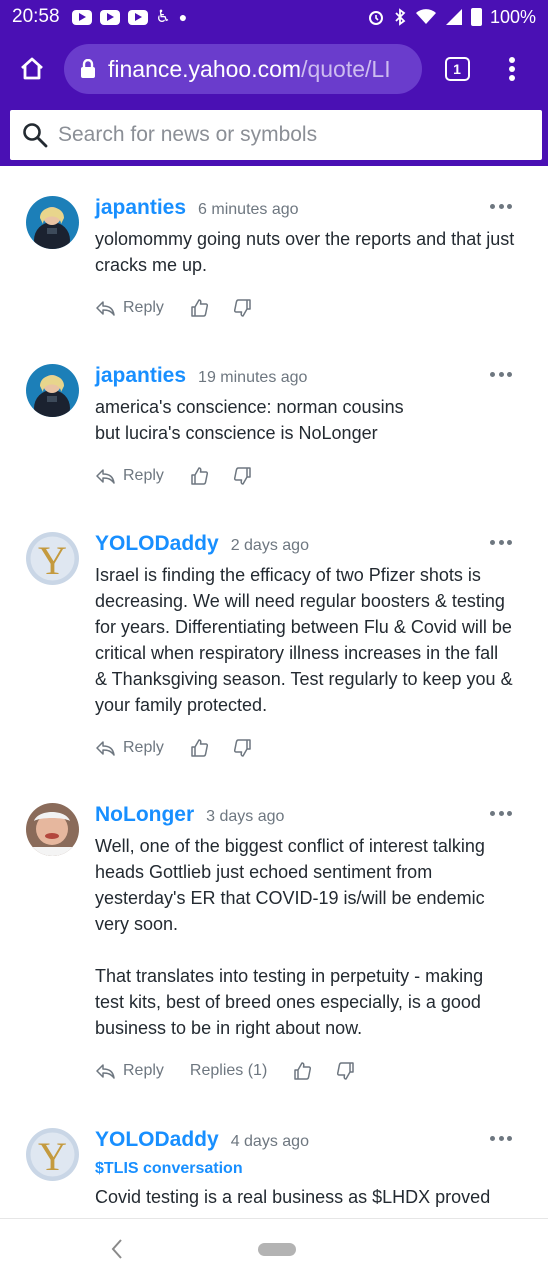 The image size is (548, 1280). I want to click on replies-label: Replies (1), so click(228, 1070).